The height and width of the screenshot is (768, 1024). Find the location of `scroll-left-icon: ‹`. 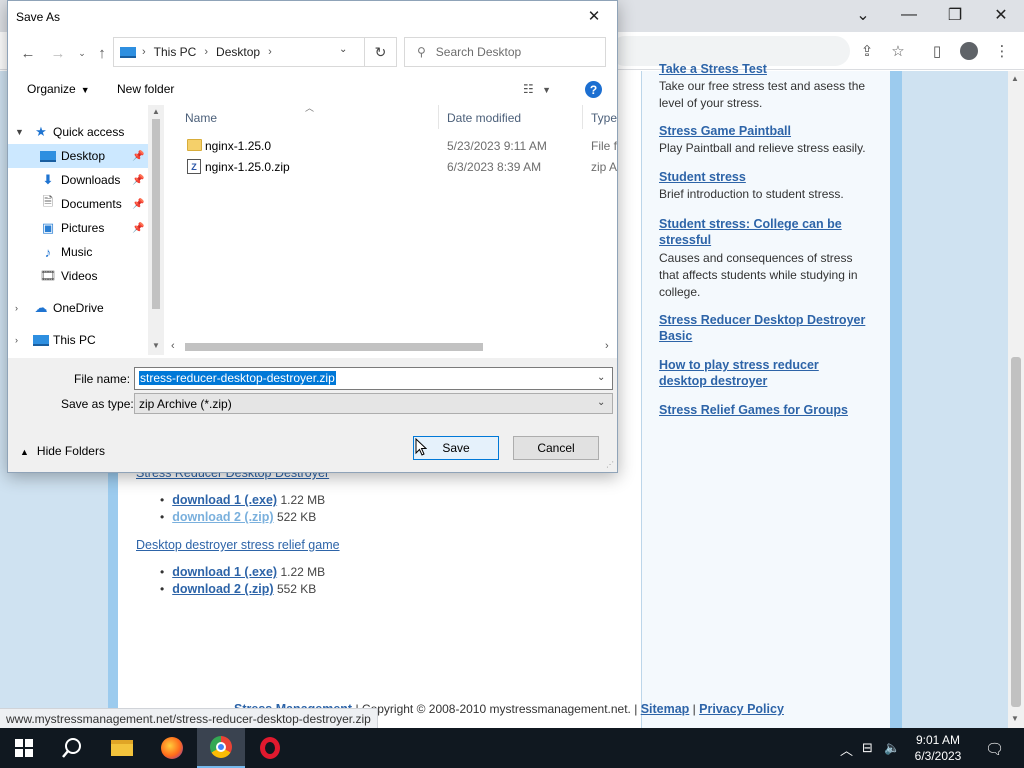

scroll-left-icon: ‹ is located at coordinates (173, 346).